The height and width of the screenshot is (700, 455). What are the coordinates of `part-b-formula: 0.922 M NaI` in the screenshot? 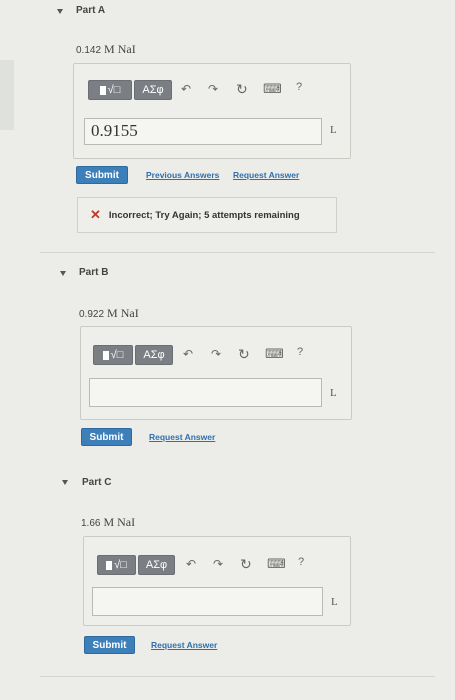 It's located at (109, 313).